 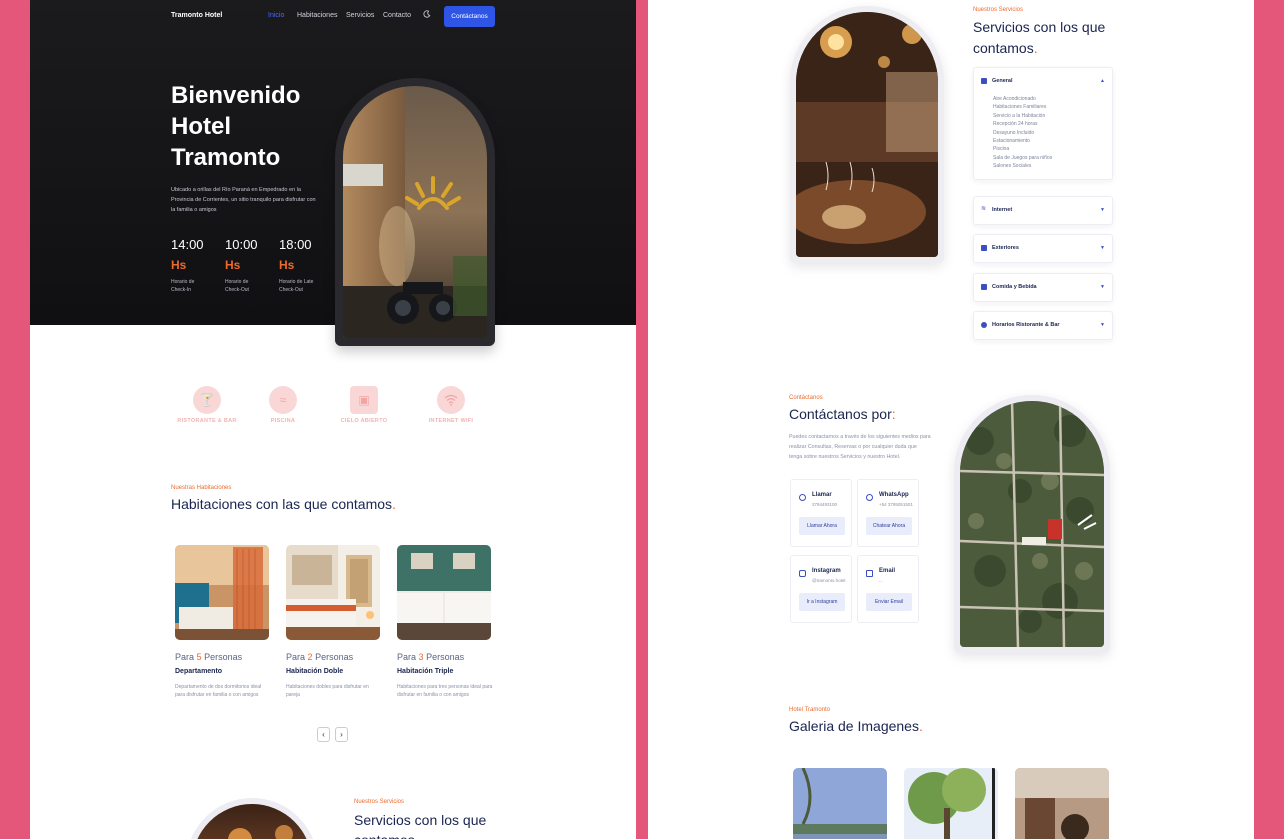 I want to click on window-icon: ▣, so click(x=364, y=400).